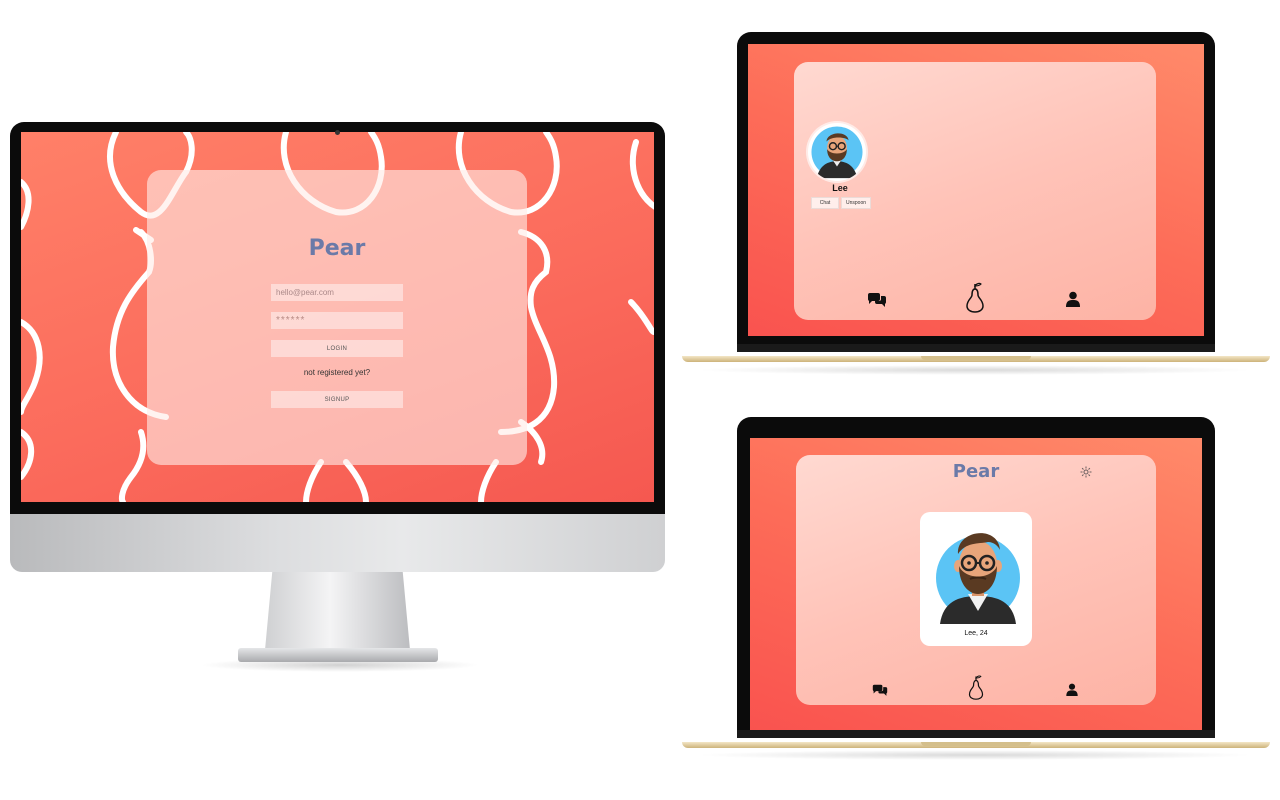 Image resolution: width=1280 pixels, height=800 pixels. I want to click on chat-button: Chat, so click(825, 203).